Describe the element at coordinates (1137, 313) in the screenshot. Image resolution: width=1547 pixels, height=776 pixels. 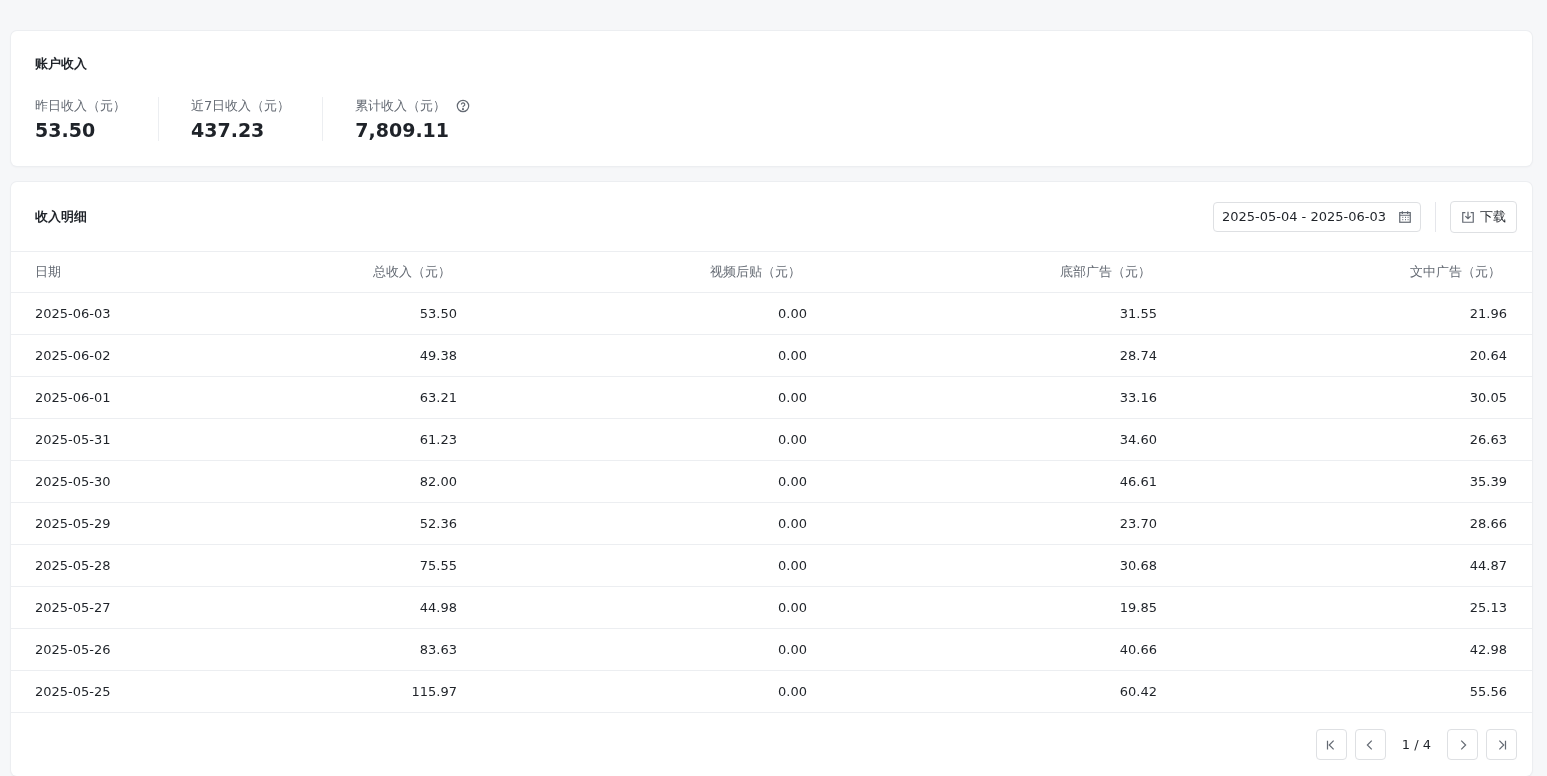
I see `table-cell-text: 31.55` at that location.